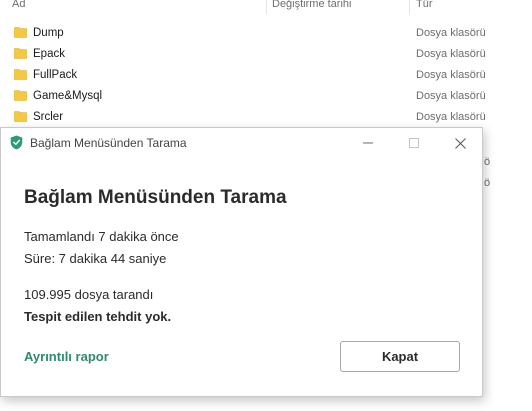 The image size is (532, 411). I want to click on file-row: FullPack Dosya klasörü, so click(266, 74).